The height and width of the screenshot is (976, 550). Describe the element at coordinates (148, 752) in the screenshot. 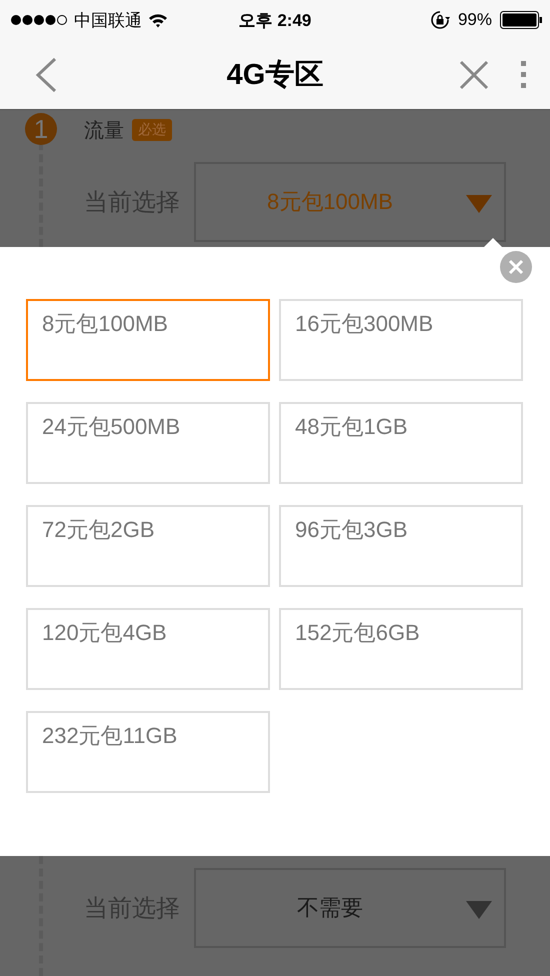

I see `package-option: 232元包11GB` at that location.